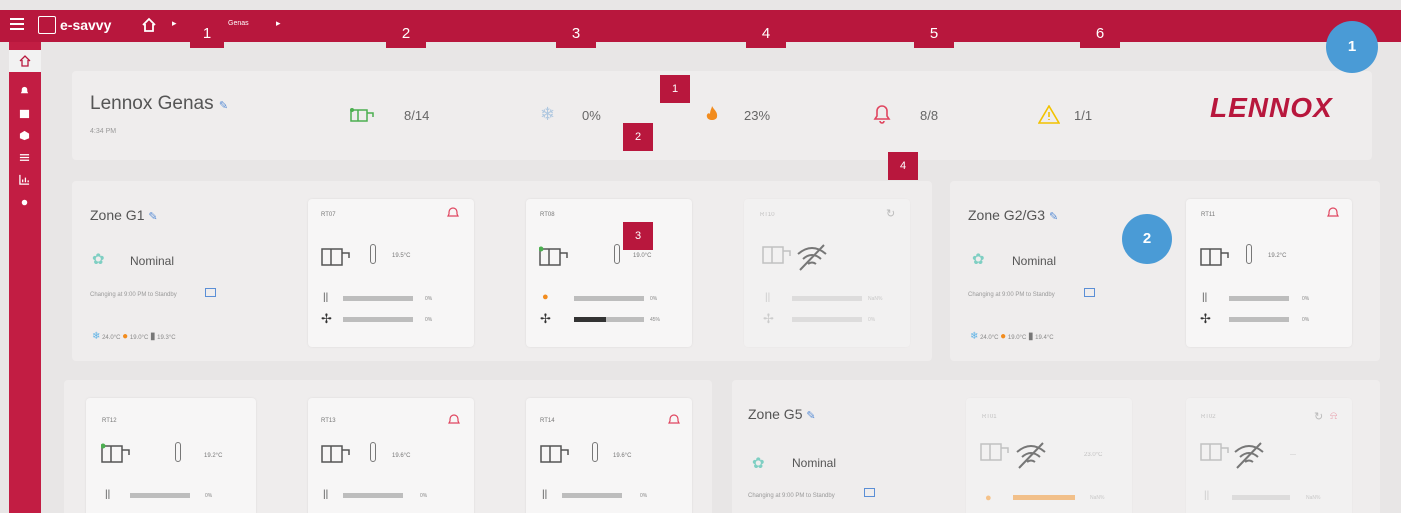 Image resolution: width=1401 pixels, height=513 pixels. I want to click on box-icon, so click(24, 135).